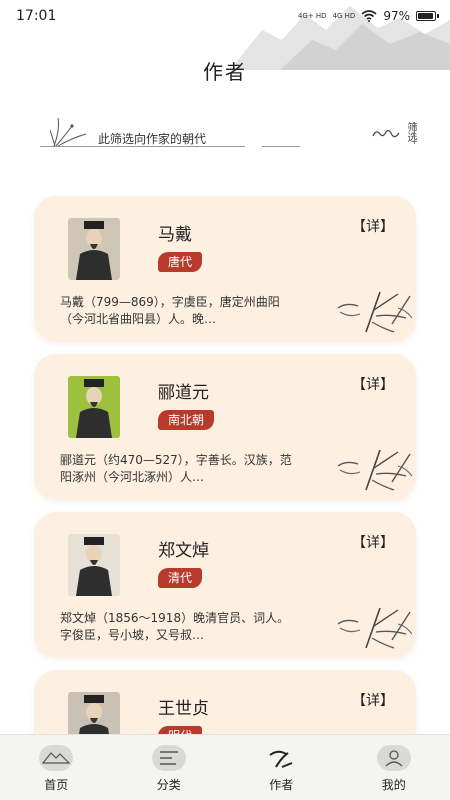 The width and height of the screenshot is (450, 800). Describe the element at coordinates (230, 133) in the screenshot. I see `dynasty-filter-bar: 此筛选向作家的朝代 筛选` at that location.